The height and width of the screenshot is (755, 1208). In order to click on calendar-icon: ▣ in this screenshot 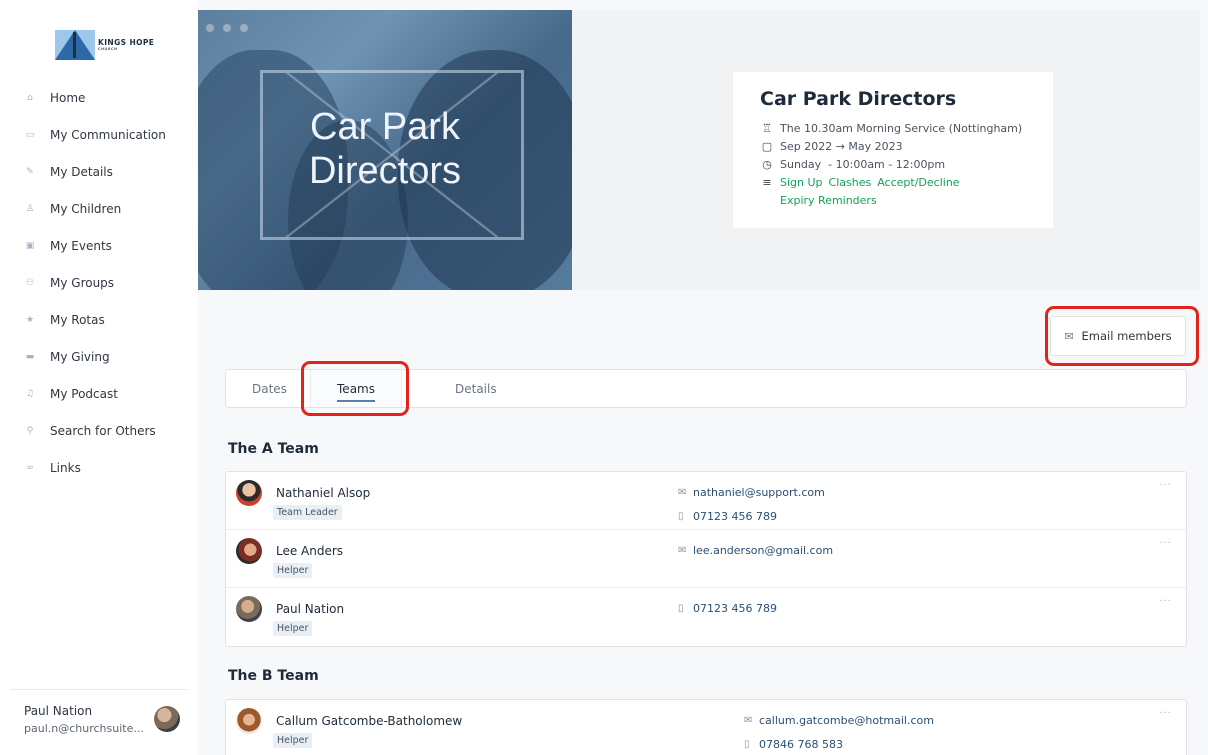, I will do `click(30, 245)`.